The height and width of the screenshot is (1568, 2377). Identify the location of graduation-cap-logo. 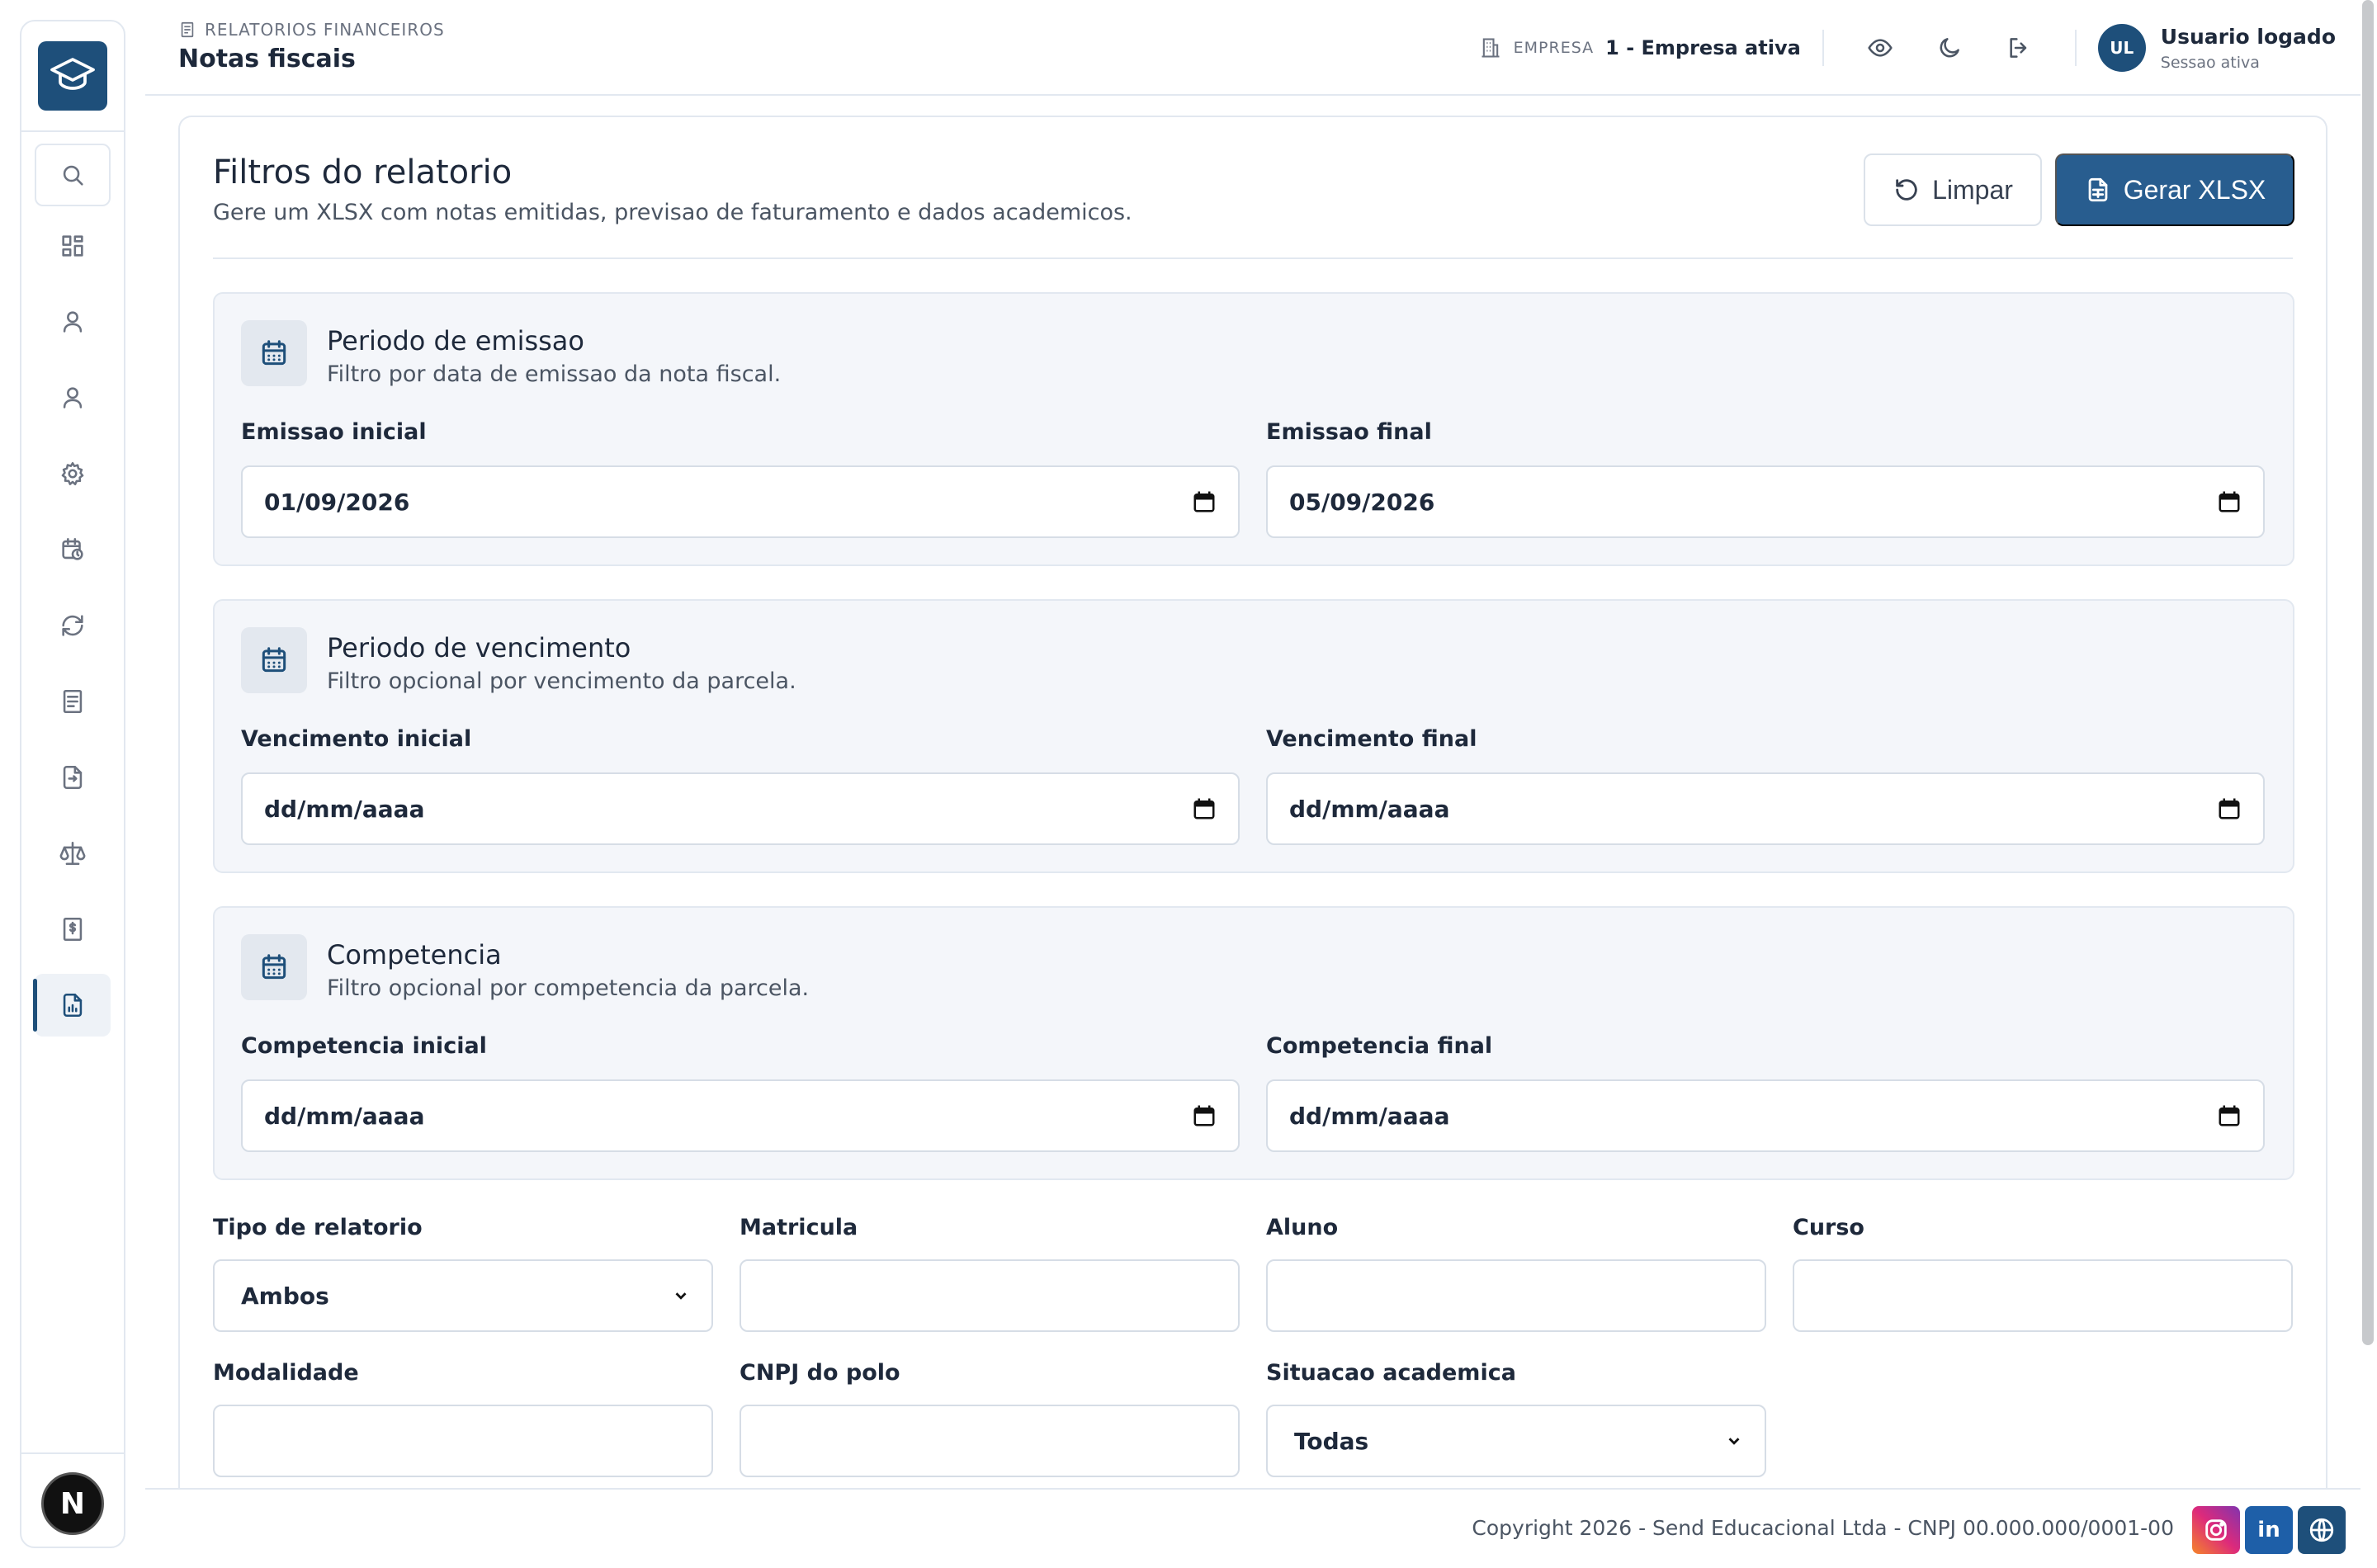
(72, 76).